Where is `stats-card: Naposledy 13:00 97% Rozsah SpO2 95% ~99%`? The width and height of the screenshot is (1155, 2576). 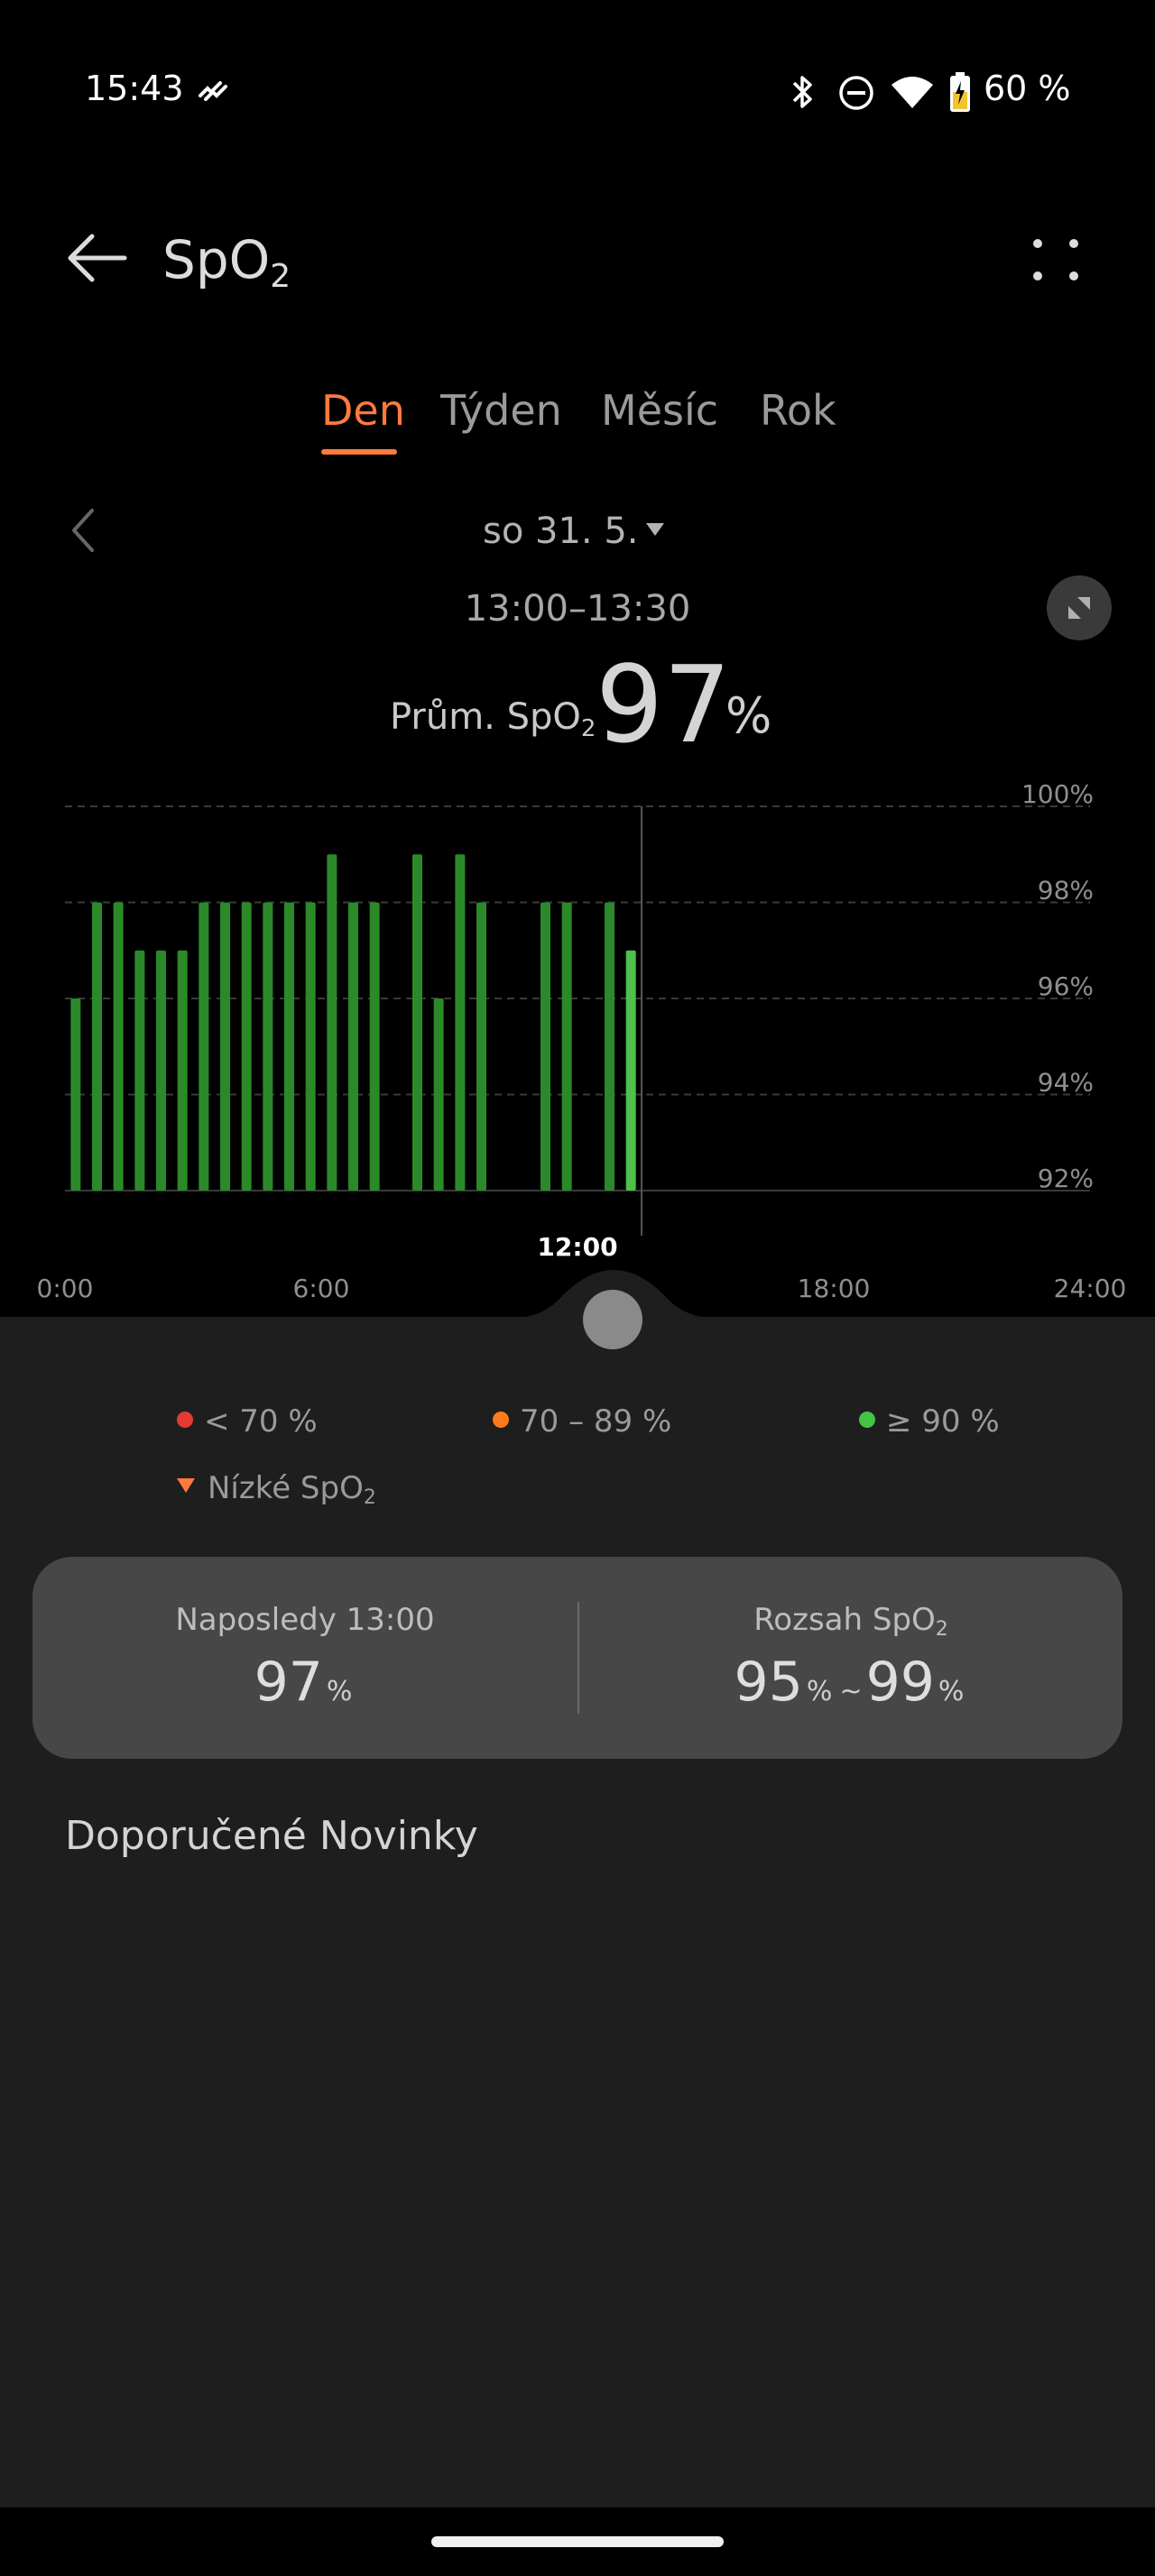 stats-card: Naposledy 13:00 97% Rozsah SpO2 95% ~99% is located at coordinates (577, 1658).